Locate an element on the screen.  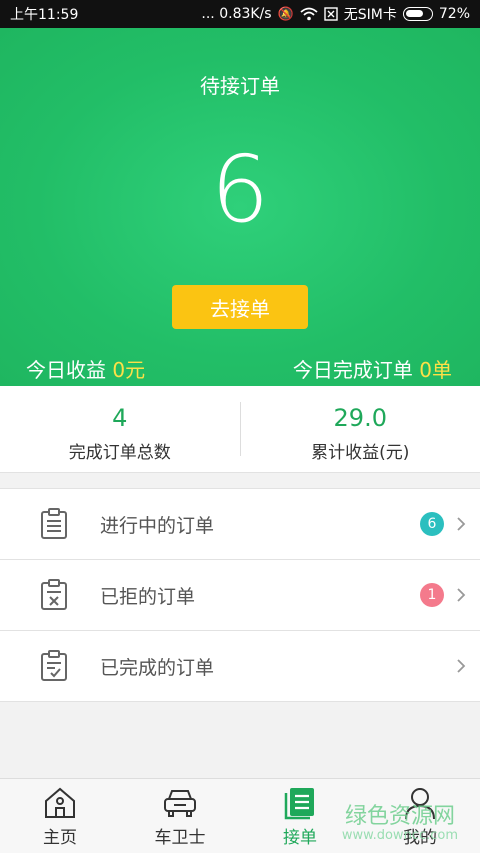
stat-total-orders: 4 完成订单总数 is located at coordinates (120, 429).